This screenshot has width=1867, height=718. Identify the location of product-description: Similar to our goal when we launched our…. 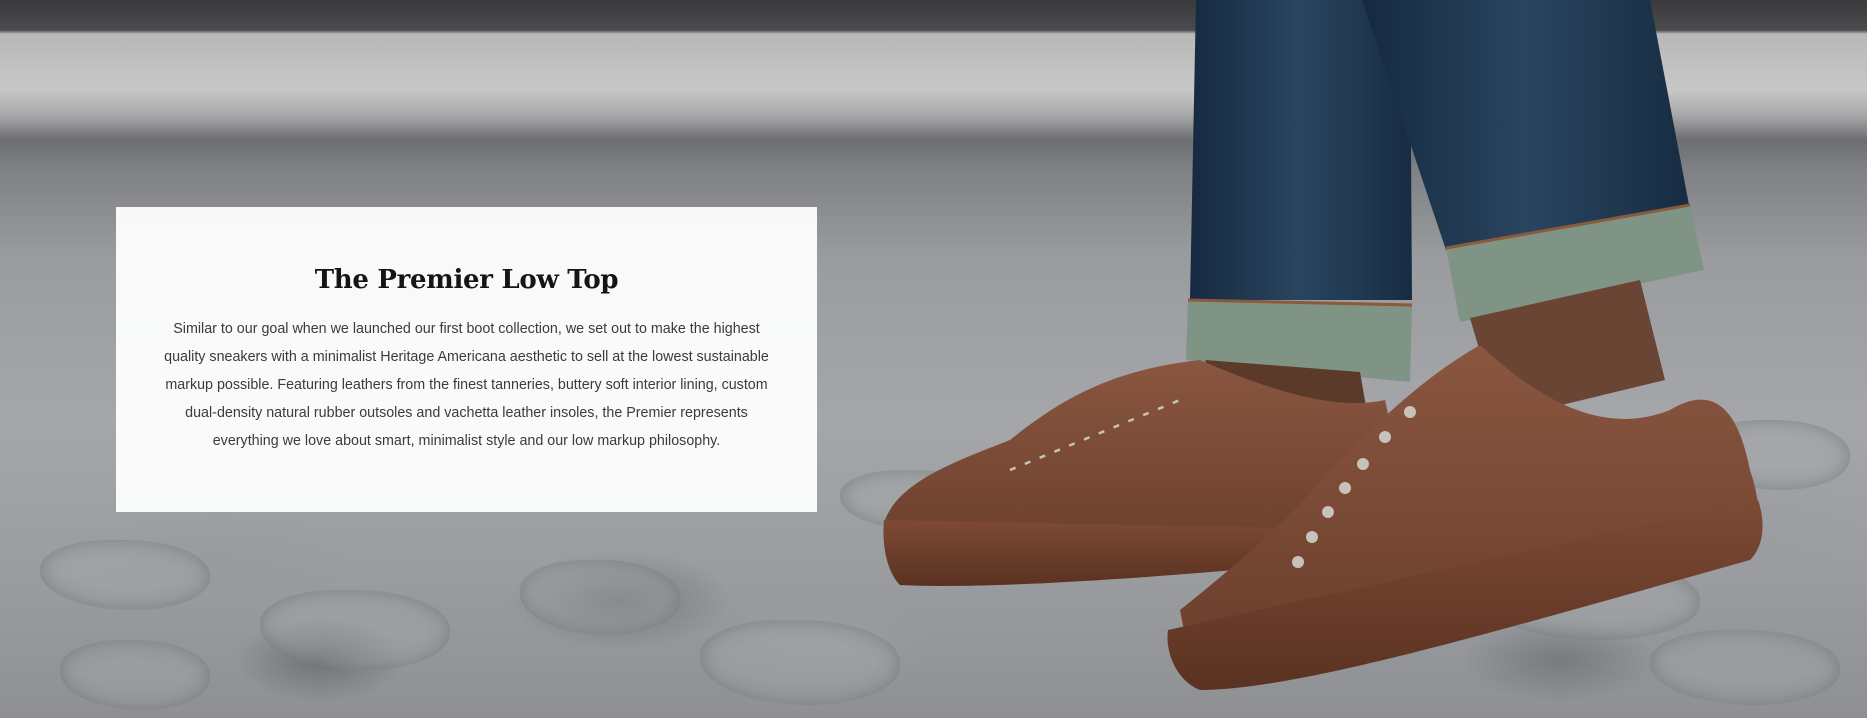
(466, 385).